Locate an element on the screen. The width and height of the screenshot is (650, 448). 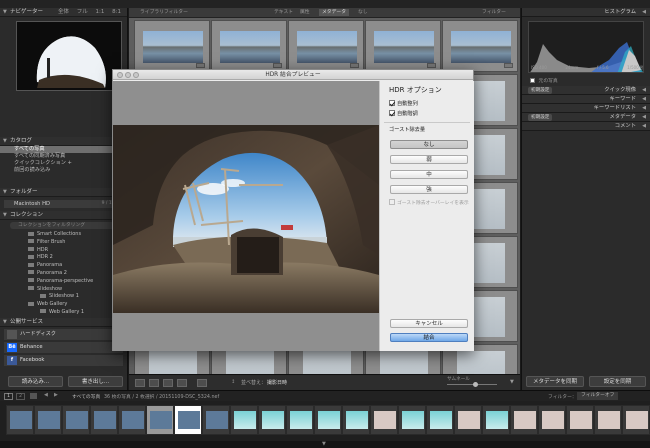
filmstrip is located at coordinates (325, 421).